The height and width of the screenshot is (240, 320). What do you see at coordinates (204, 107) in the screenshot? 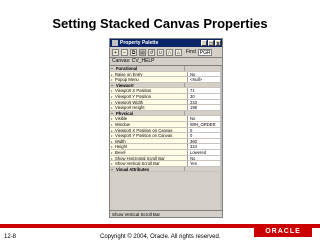
I see `property-value: 198` at bounding box center [204, 107].